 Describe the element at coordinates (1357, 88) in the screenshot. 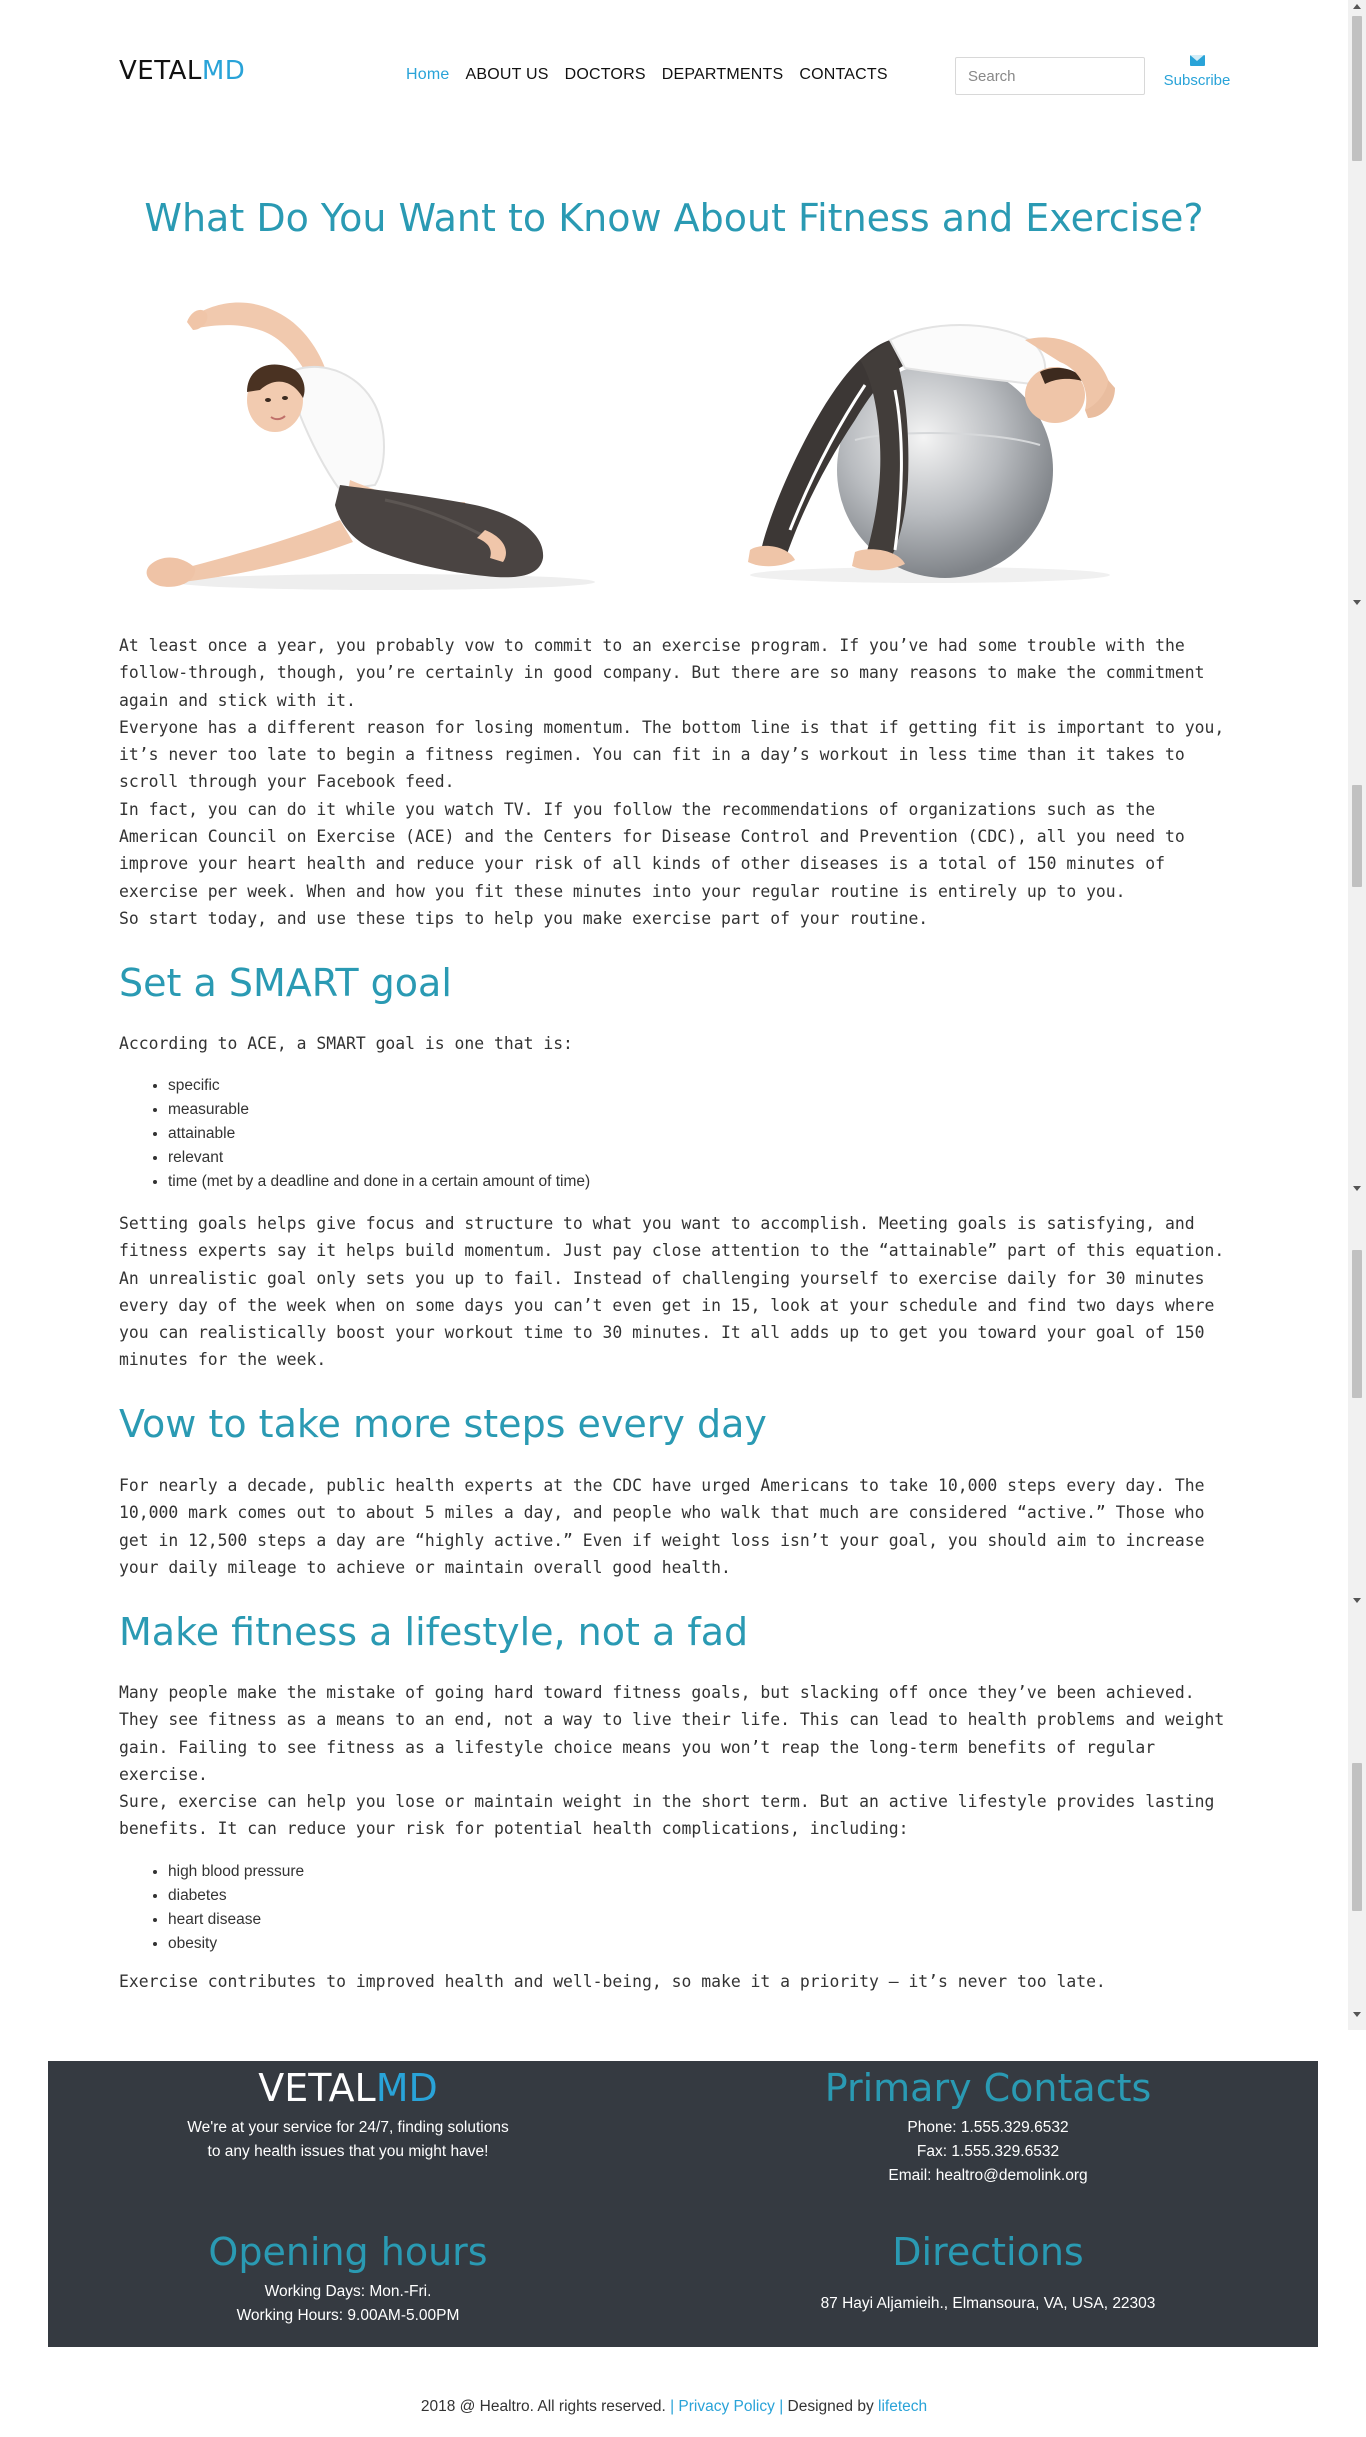

I see `scroll-thumb` at that location.